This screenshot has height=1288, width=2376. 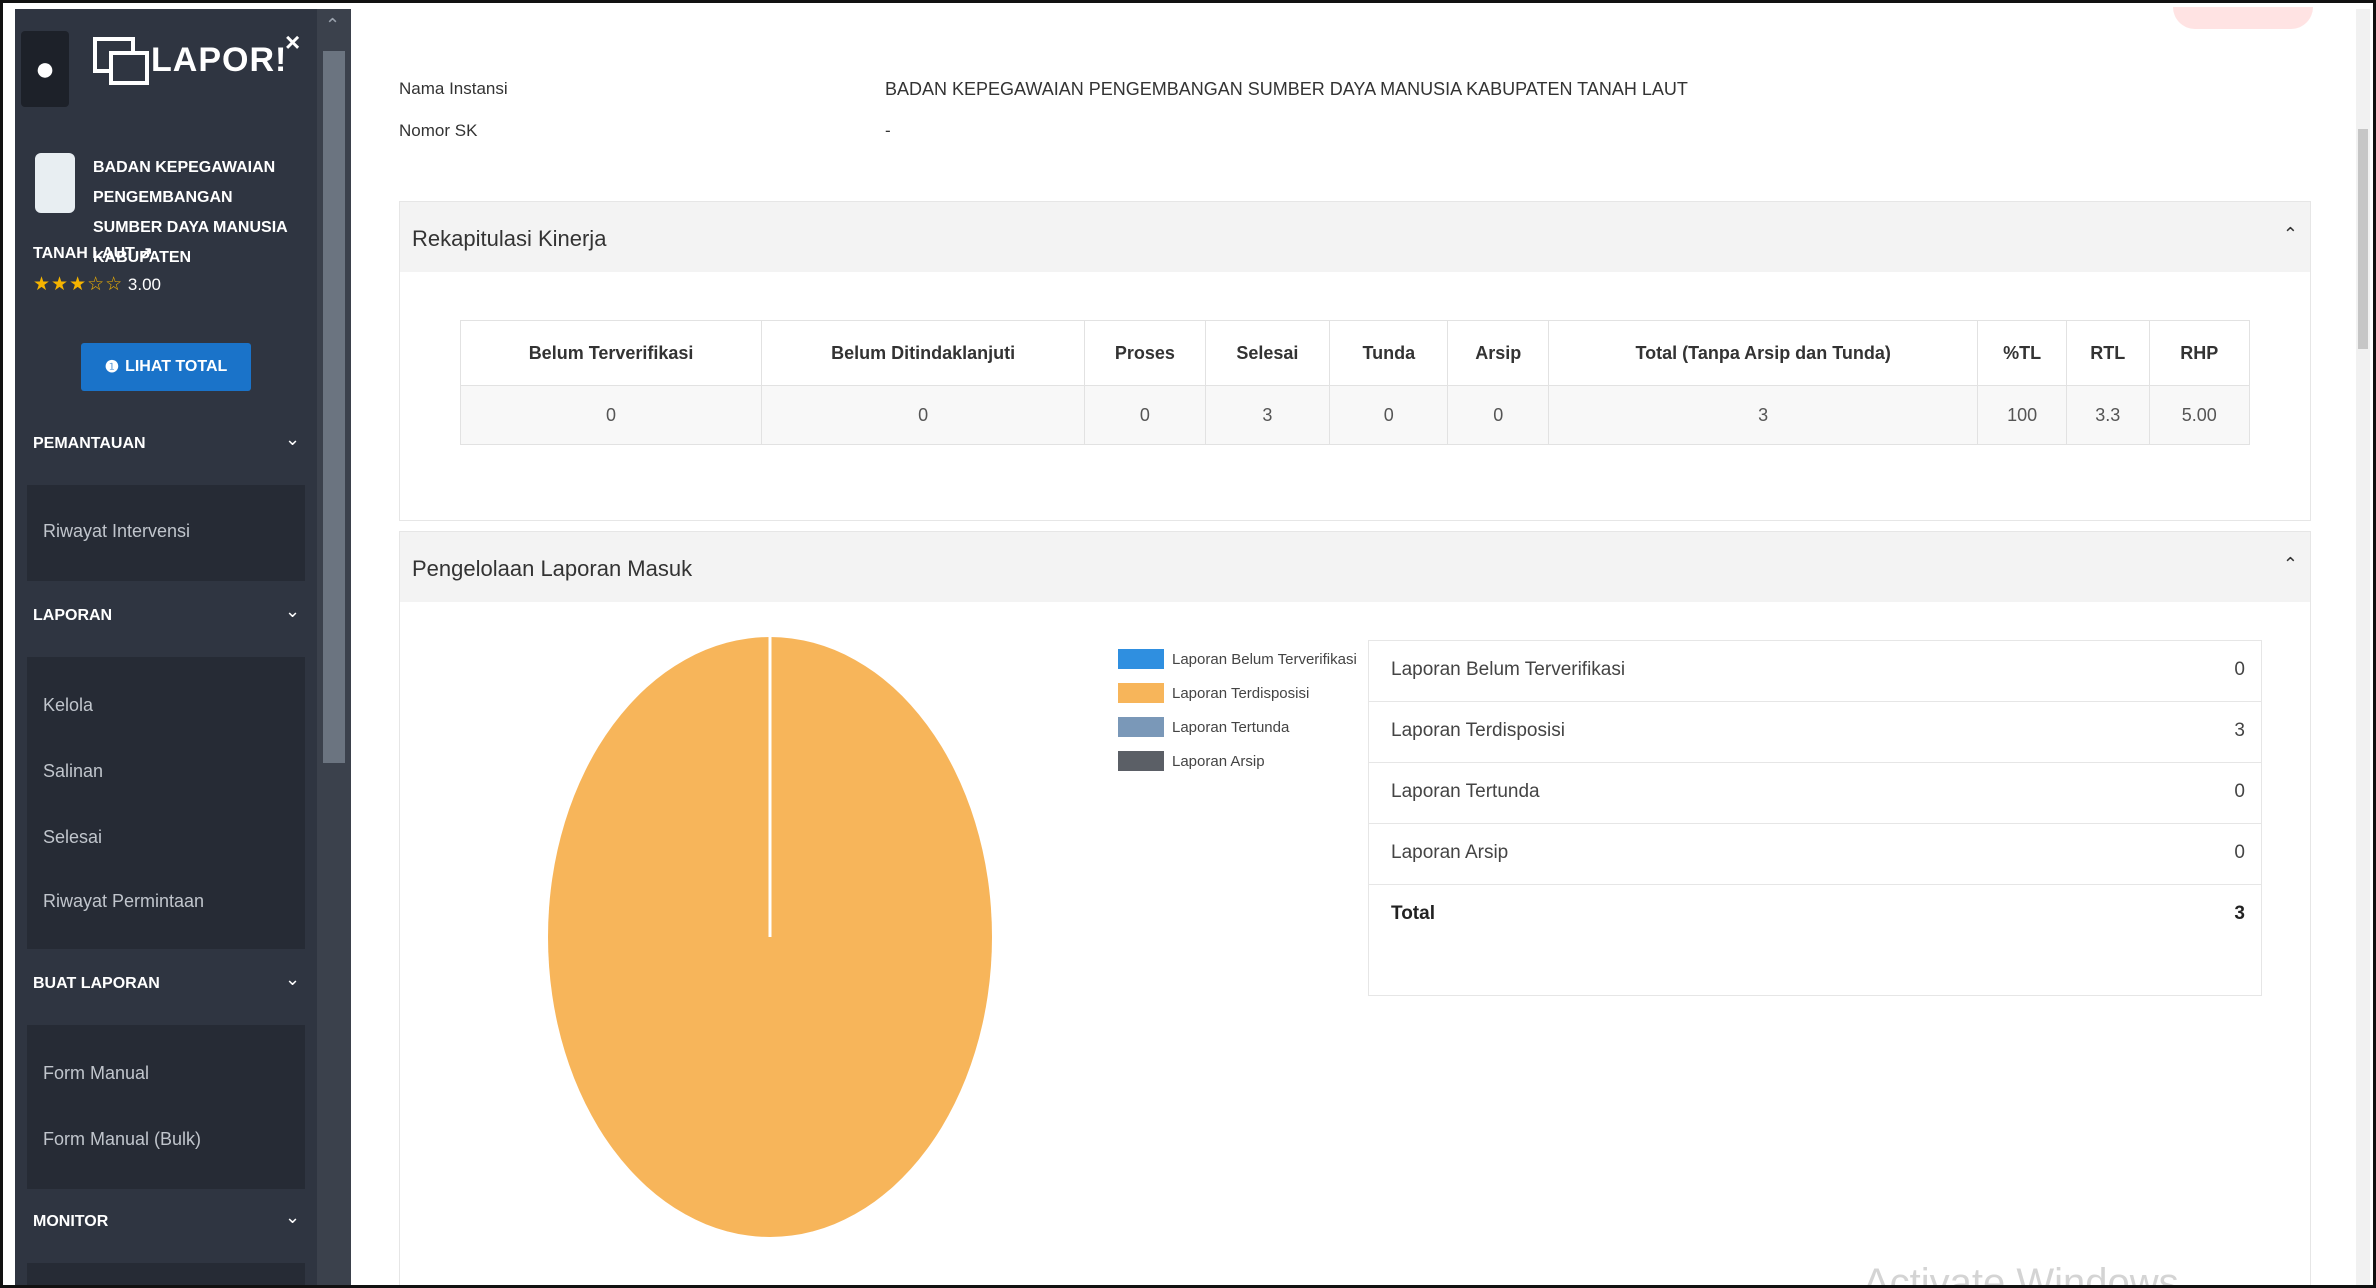 What do you see at coordinates (73, 771) in the screenshot?
I see `sidebar-item-salinan: Salinan` at bounding box center [73, 771].